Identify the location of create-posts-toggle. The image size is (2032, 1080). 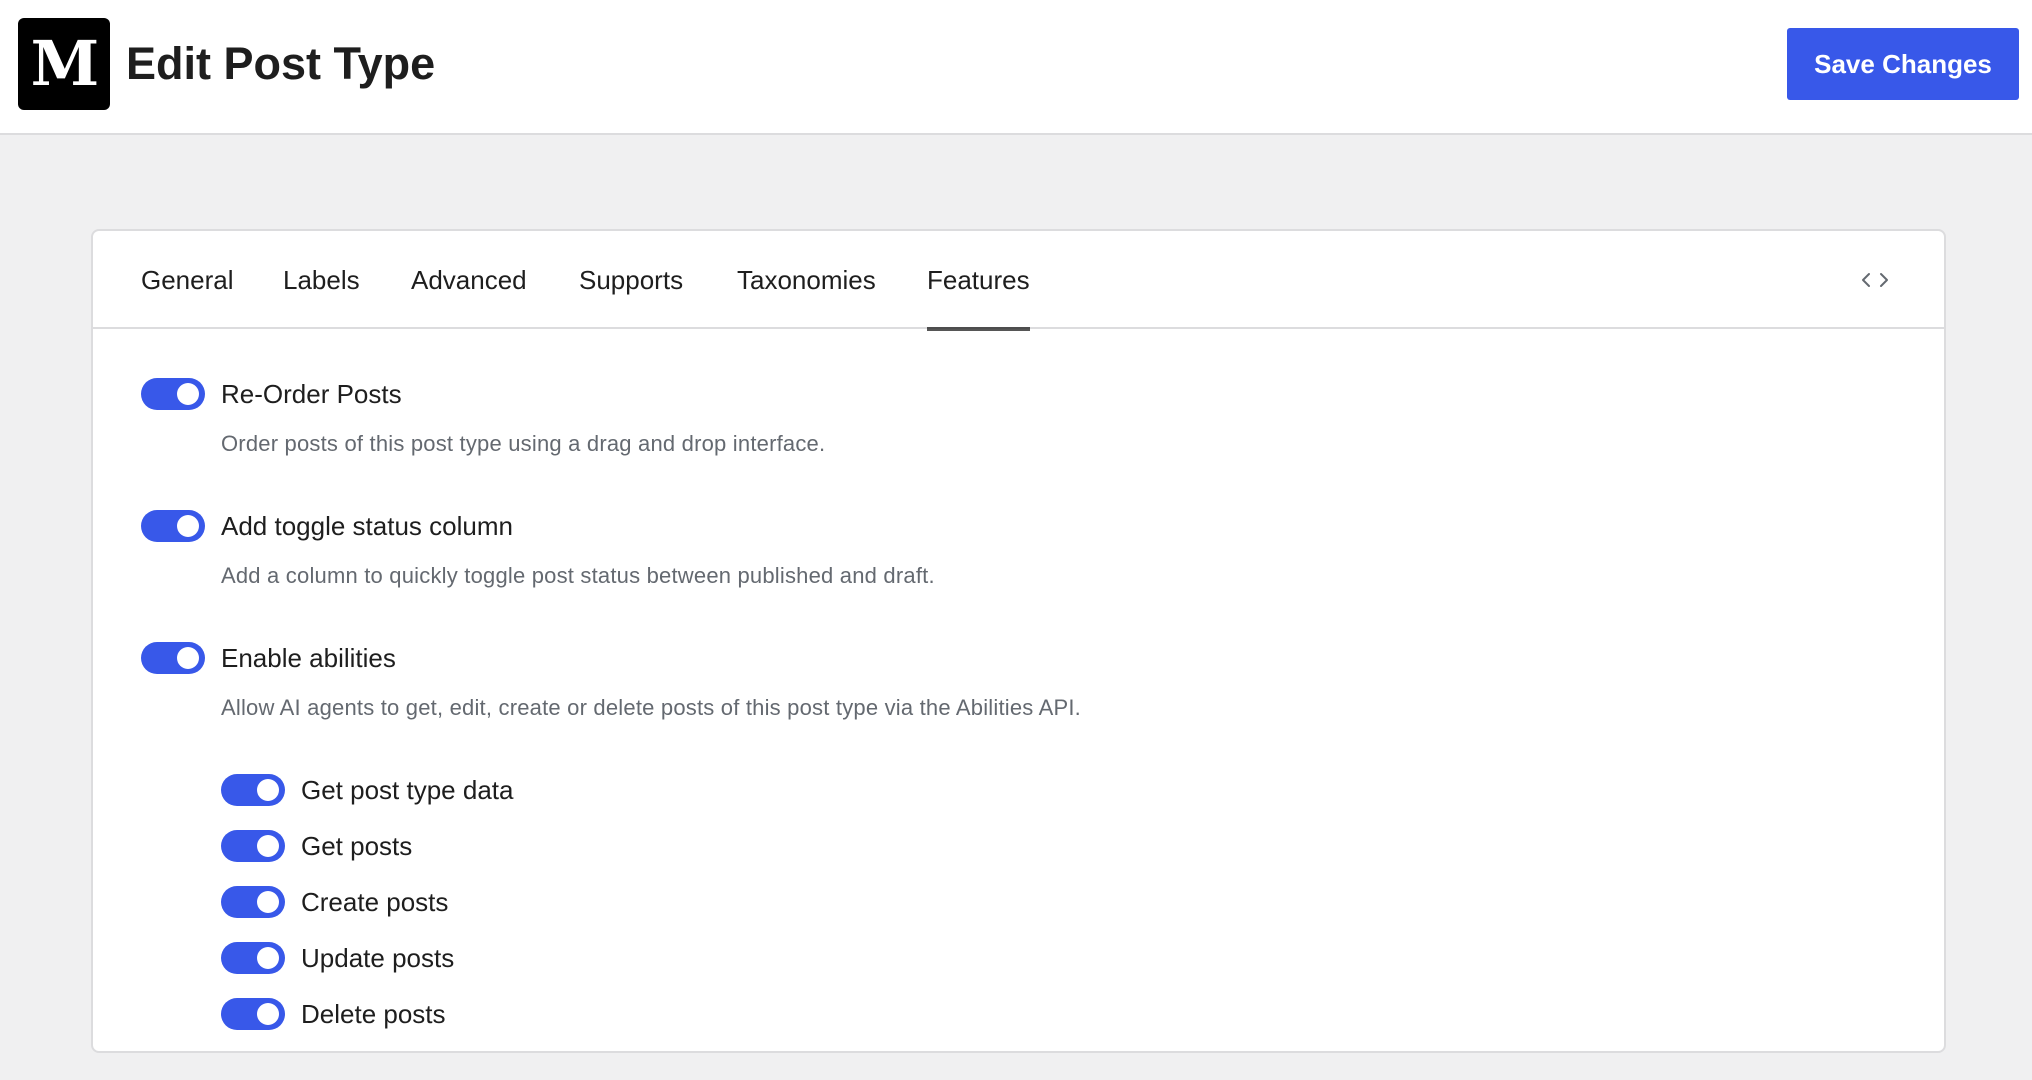
(253, 902).